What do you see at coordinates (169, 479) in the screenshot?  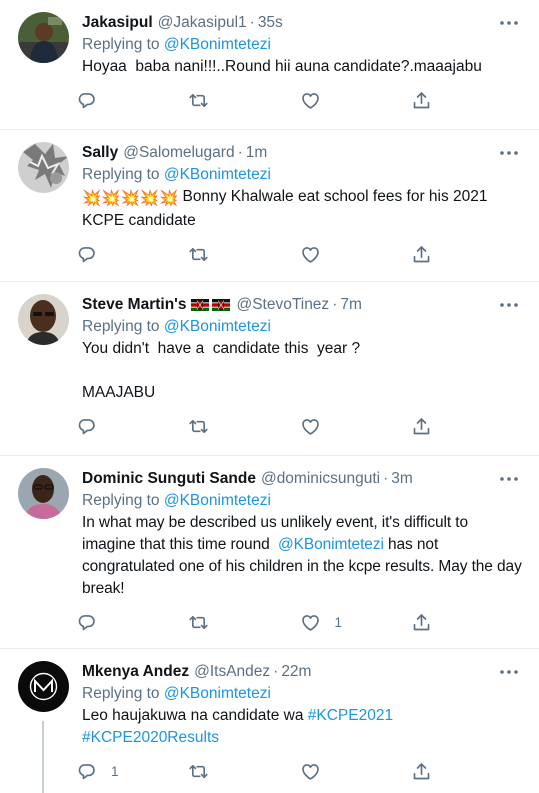 I see `display-name: Dominic Sunguti Sande` at bounding box center [169, 479].